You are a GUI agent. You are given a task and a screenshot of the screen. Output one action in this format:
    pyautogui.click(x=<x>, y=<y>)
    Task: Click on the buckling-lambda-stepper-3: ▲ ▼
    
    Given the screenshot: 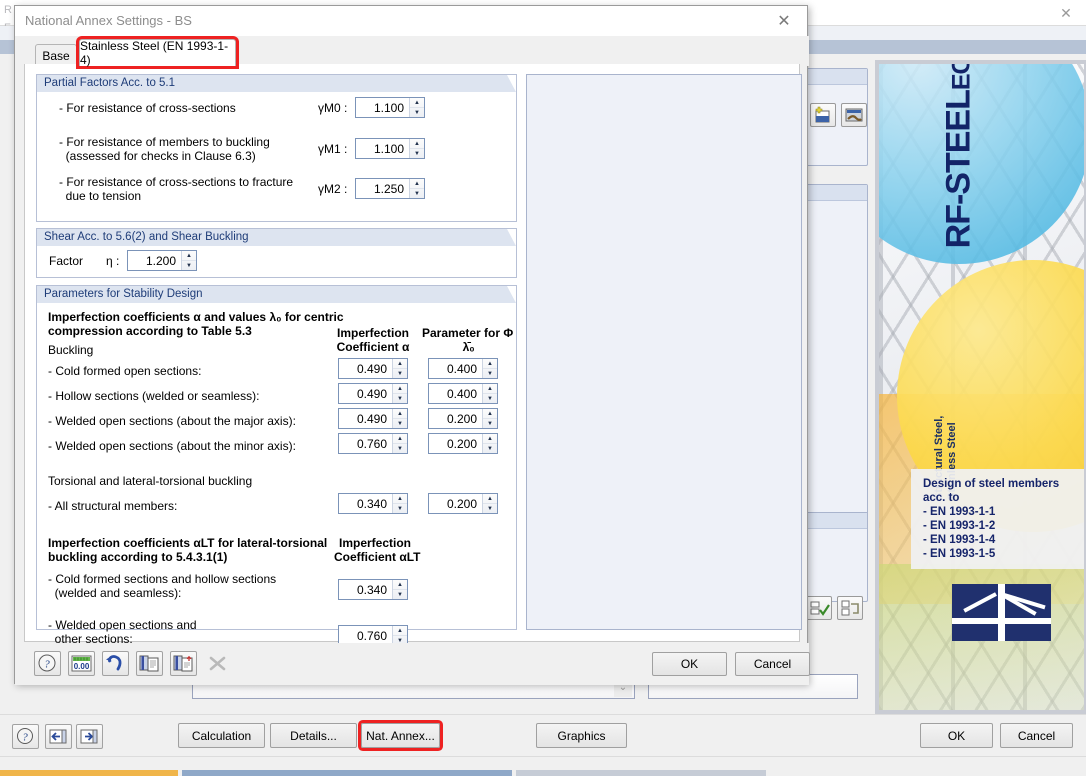 What is the action you would take?
    pyautogui.click(x=489, y=443)
    